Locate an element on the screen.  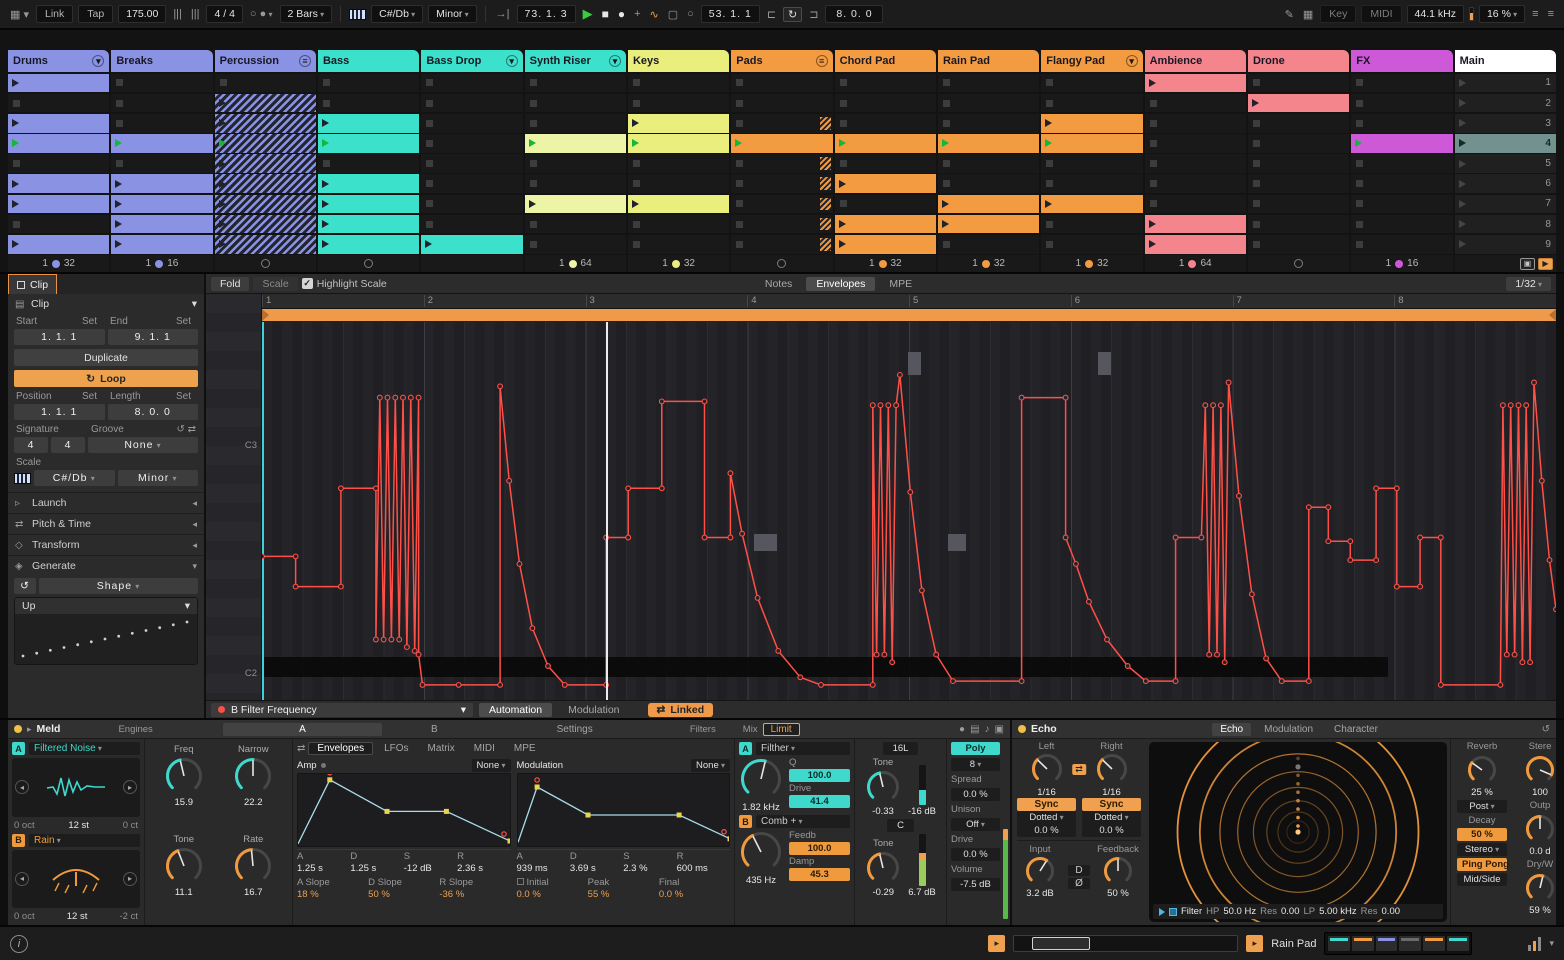
track-lines-icon: ≡ is located at coordinates (304, 61).